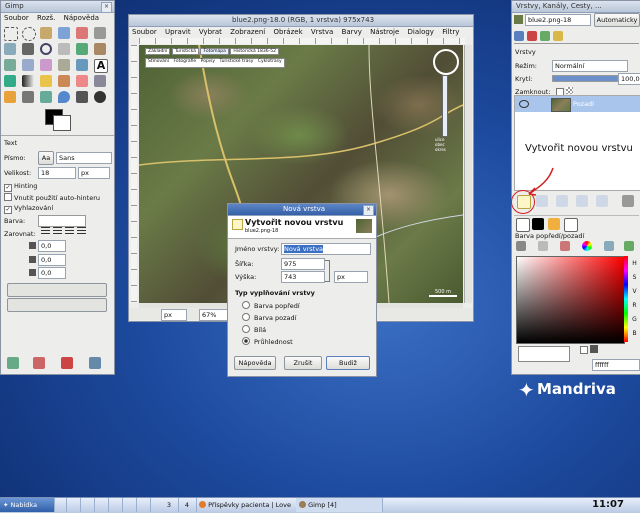 This screenshot has width=640, height=513. Describe the element at coordinates (629, 246) in the screenshot. I see `scales-selector-icon` at that location.